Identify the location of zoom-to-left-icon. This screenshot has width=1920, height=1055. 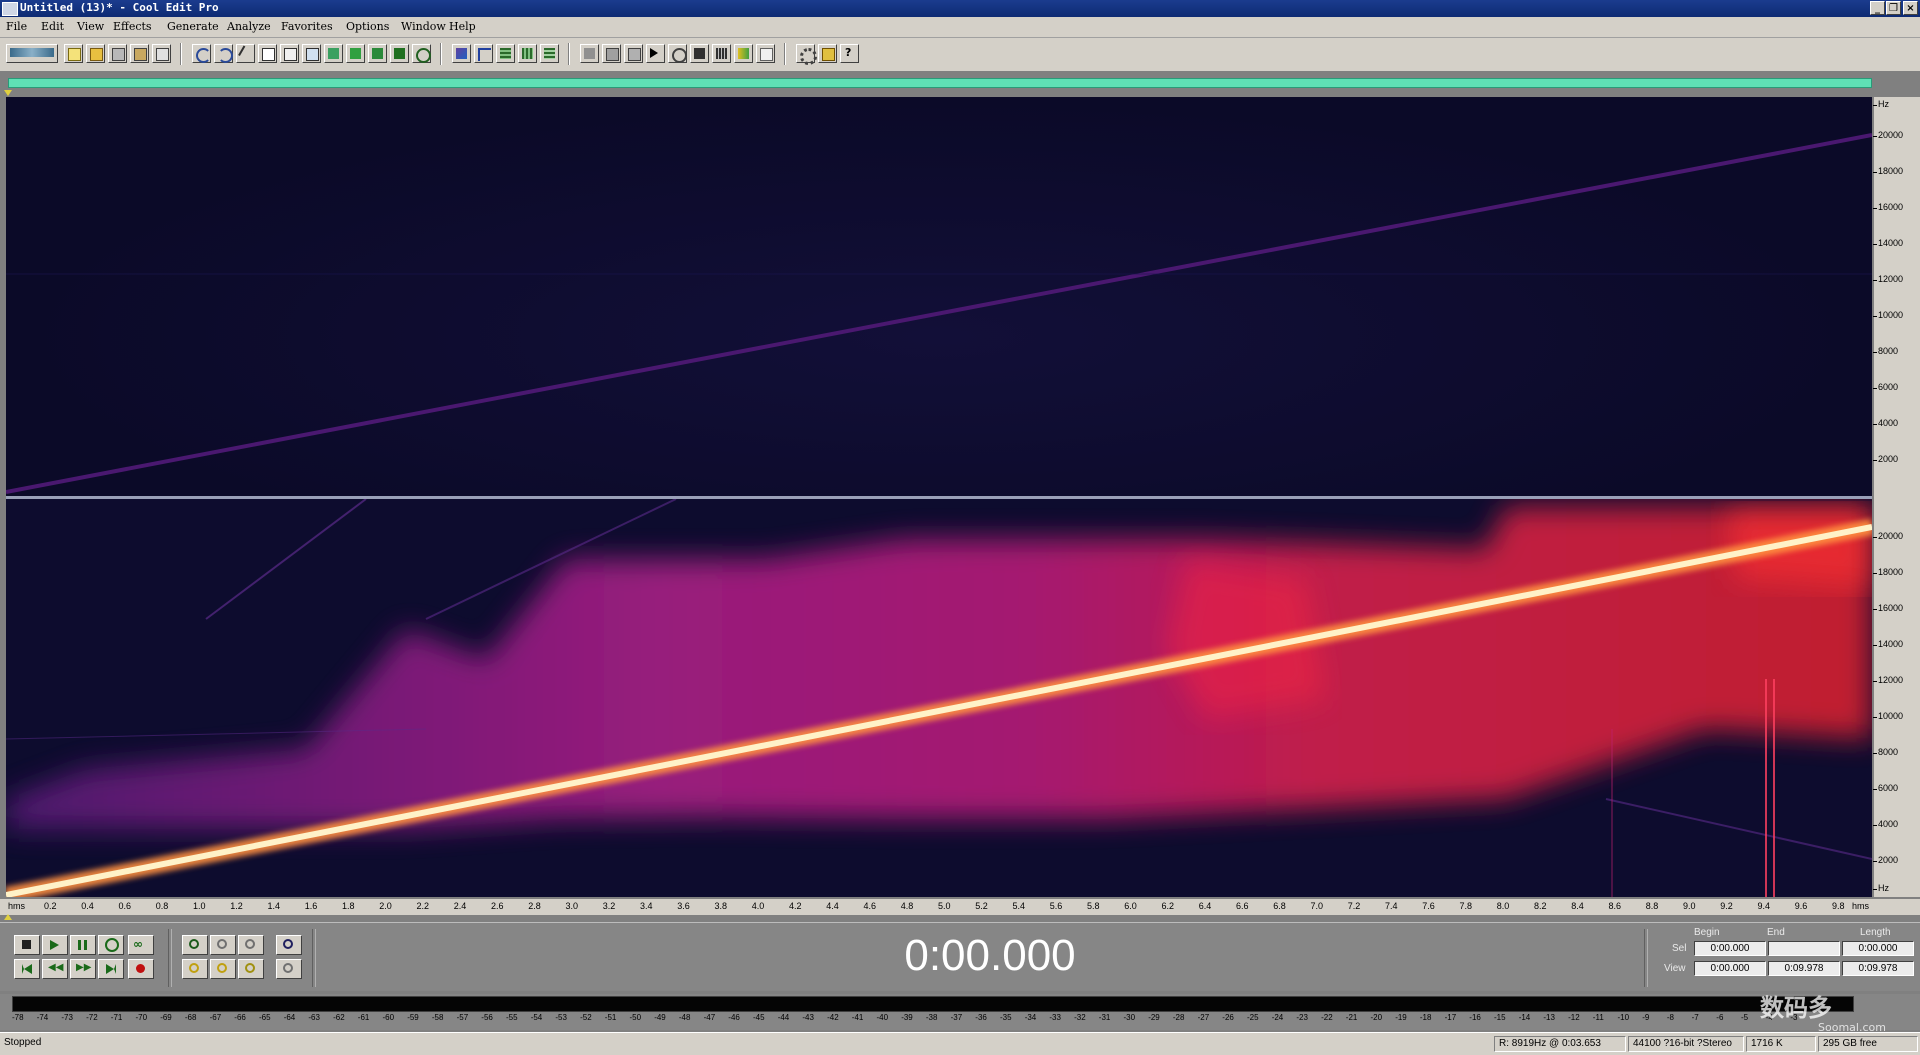
(194, 968).